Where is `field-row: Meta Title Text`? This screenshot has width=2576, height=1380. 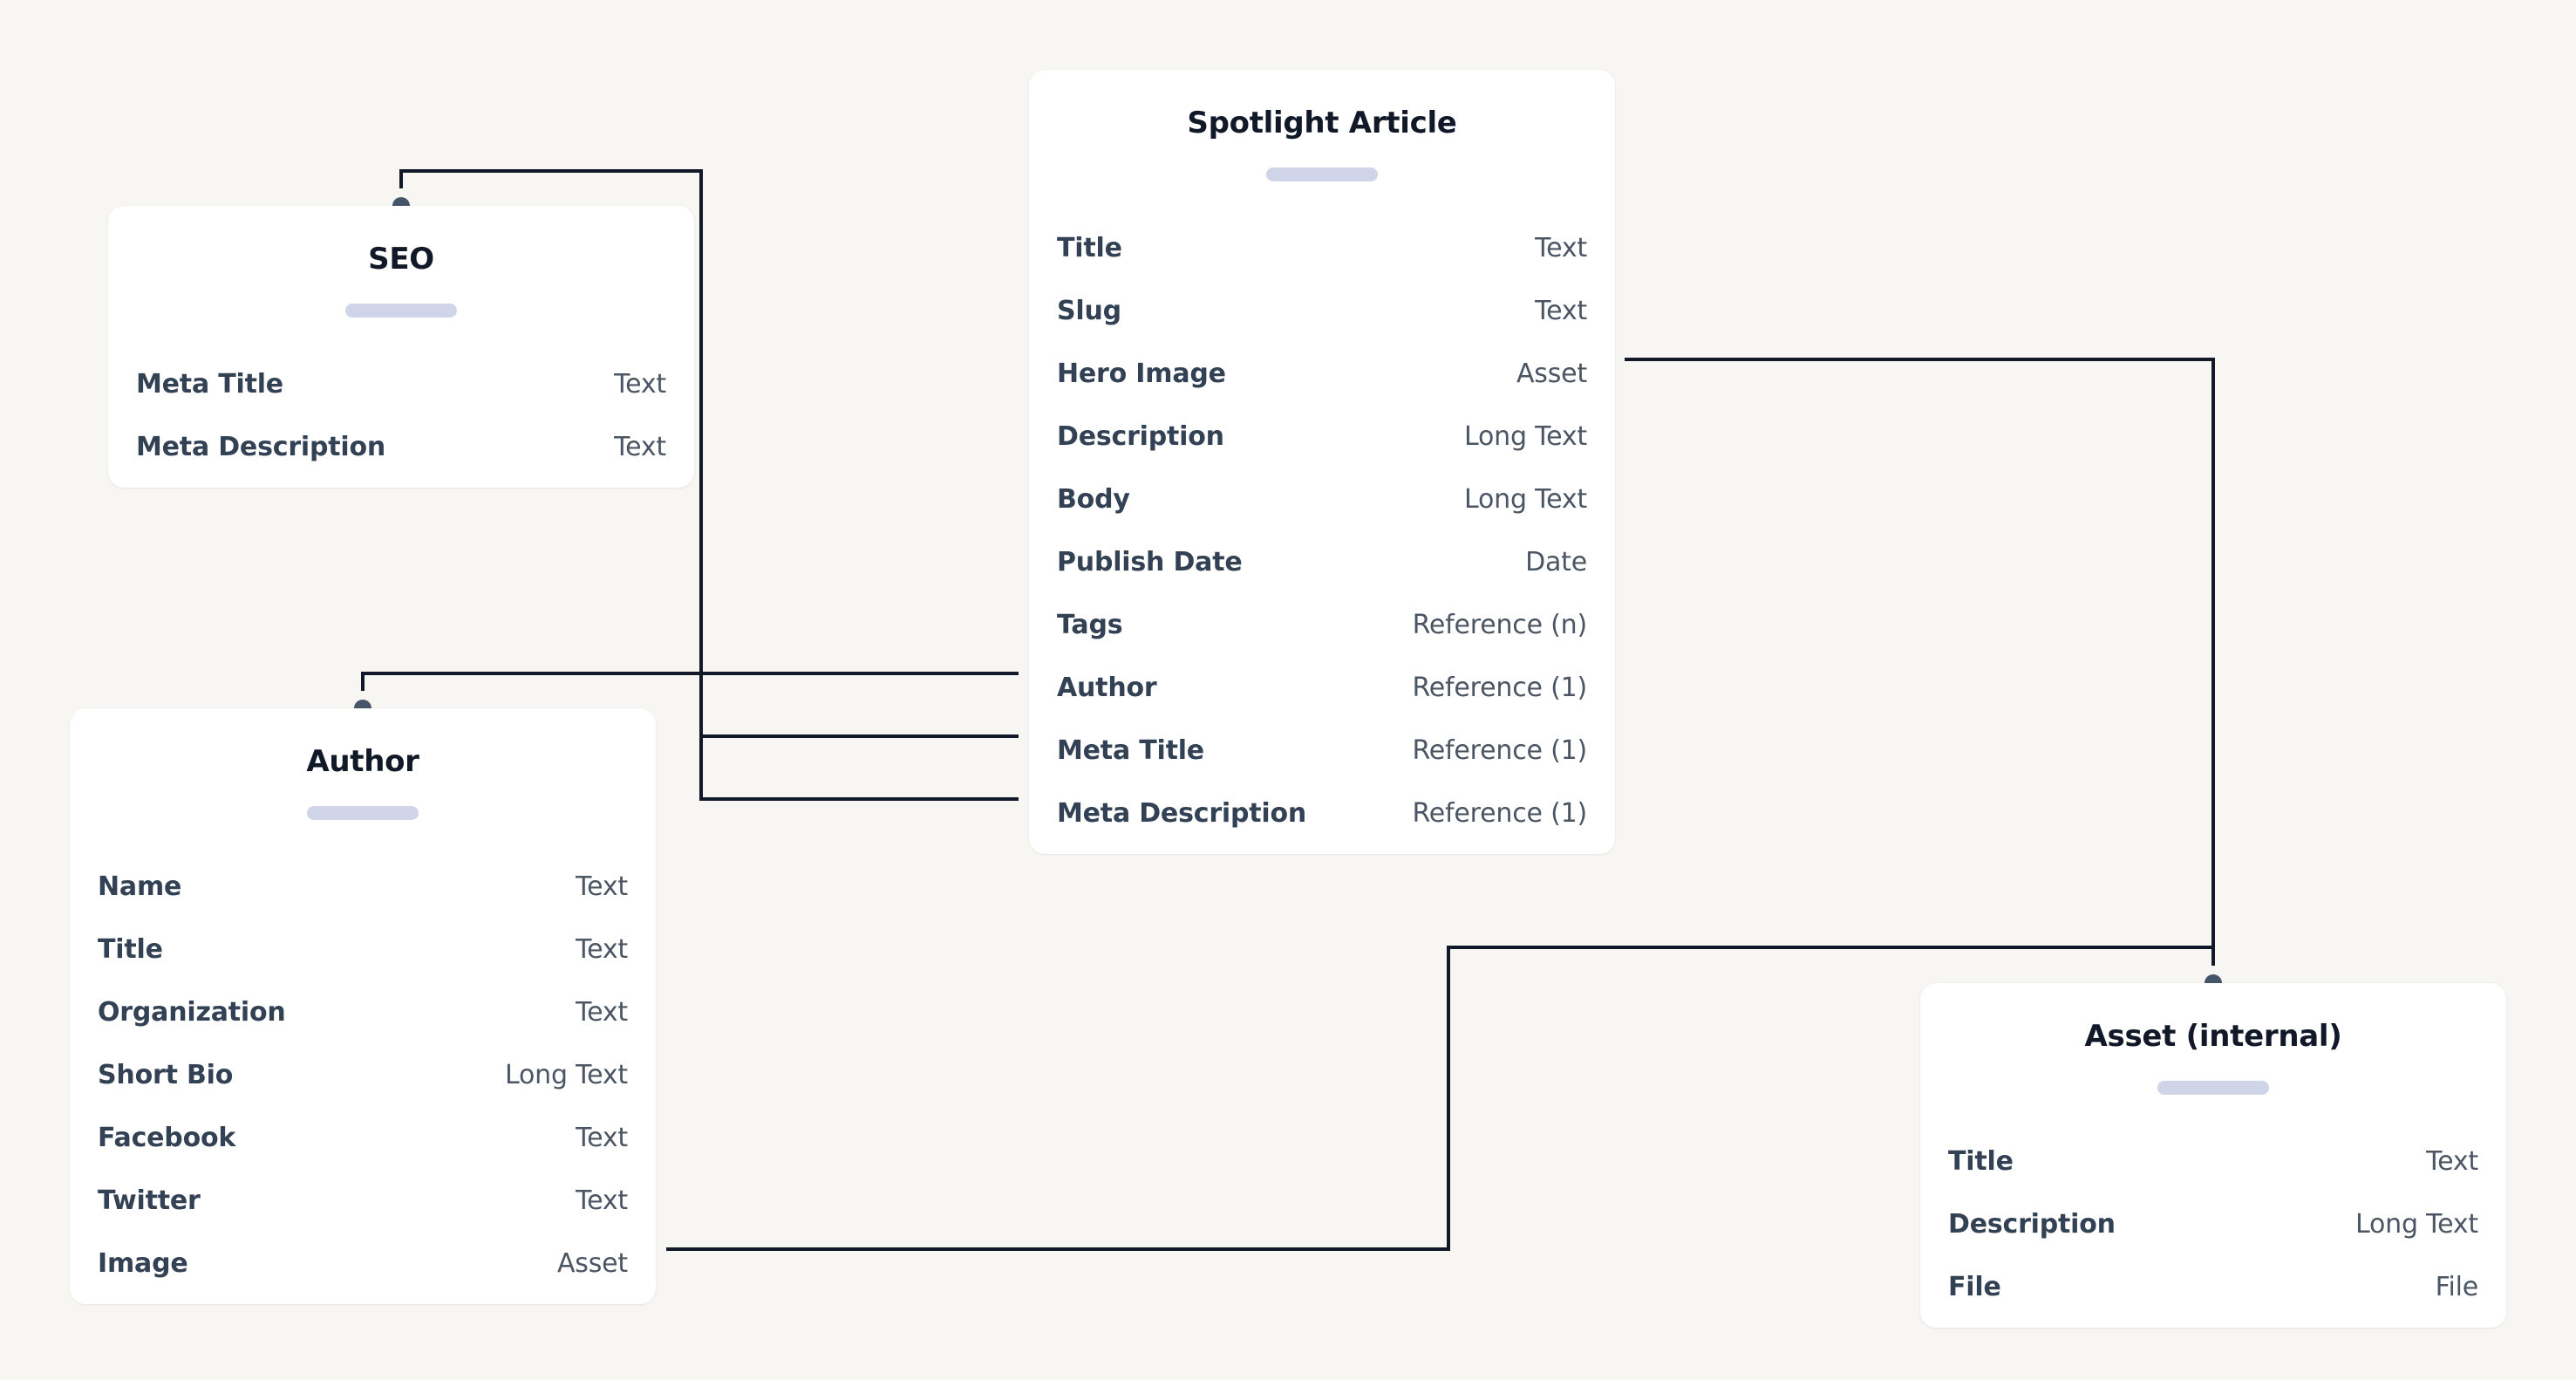 field-row: Meta Title Text is located at coordinates (401, 383).